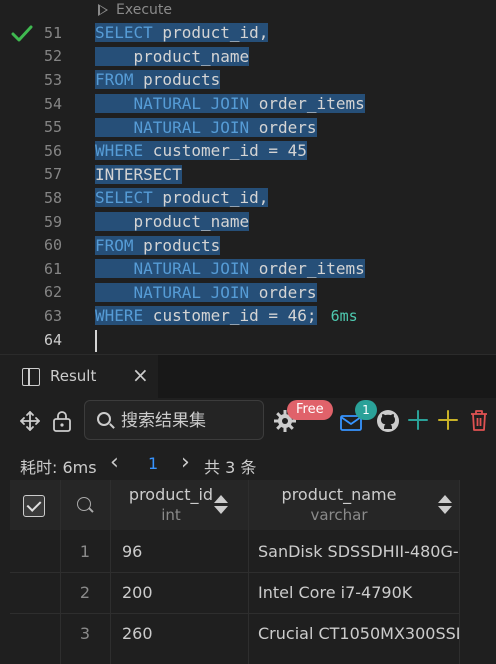  What do you see at coordinates (310, 410) in the screenshot?
I see `free-badge: Free` at bounding box center [310, 410].